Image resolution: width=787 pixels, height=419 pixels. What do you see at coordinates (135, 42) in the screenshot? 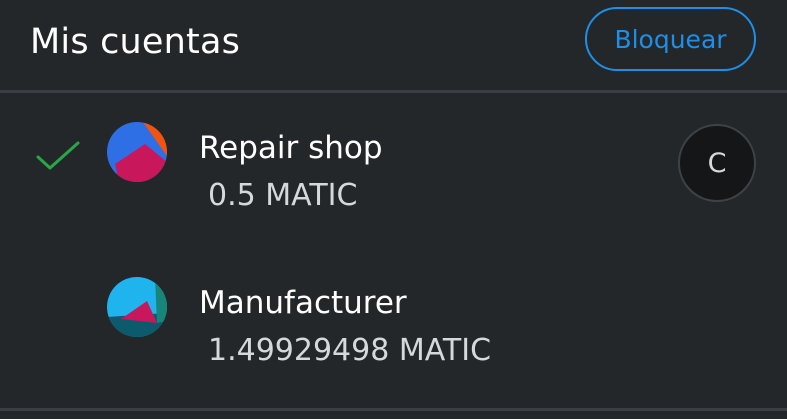
I see `page-title: Mis cuentas` at bounding box center [135, 42].